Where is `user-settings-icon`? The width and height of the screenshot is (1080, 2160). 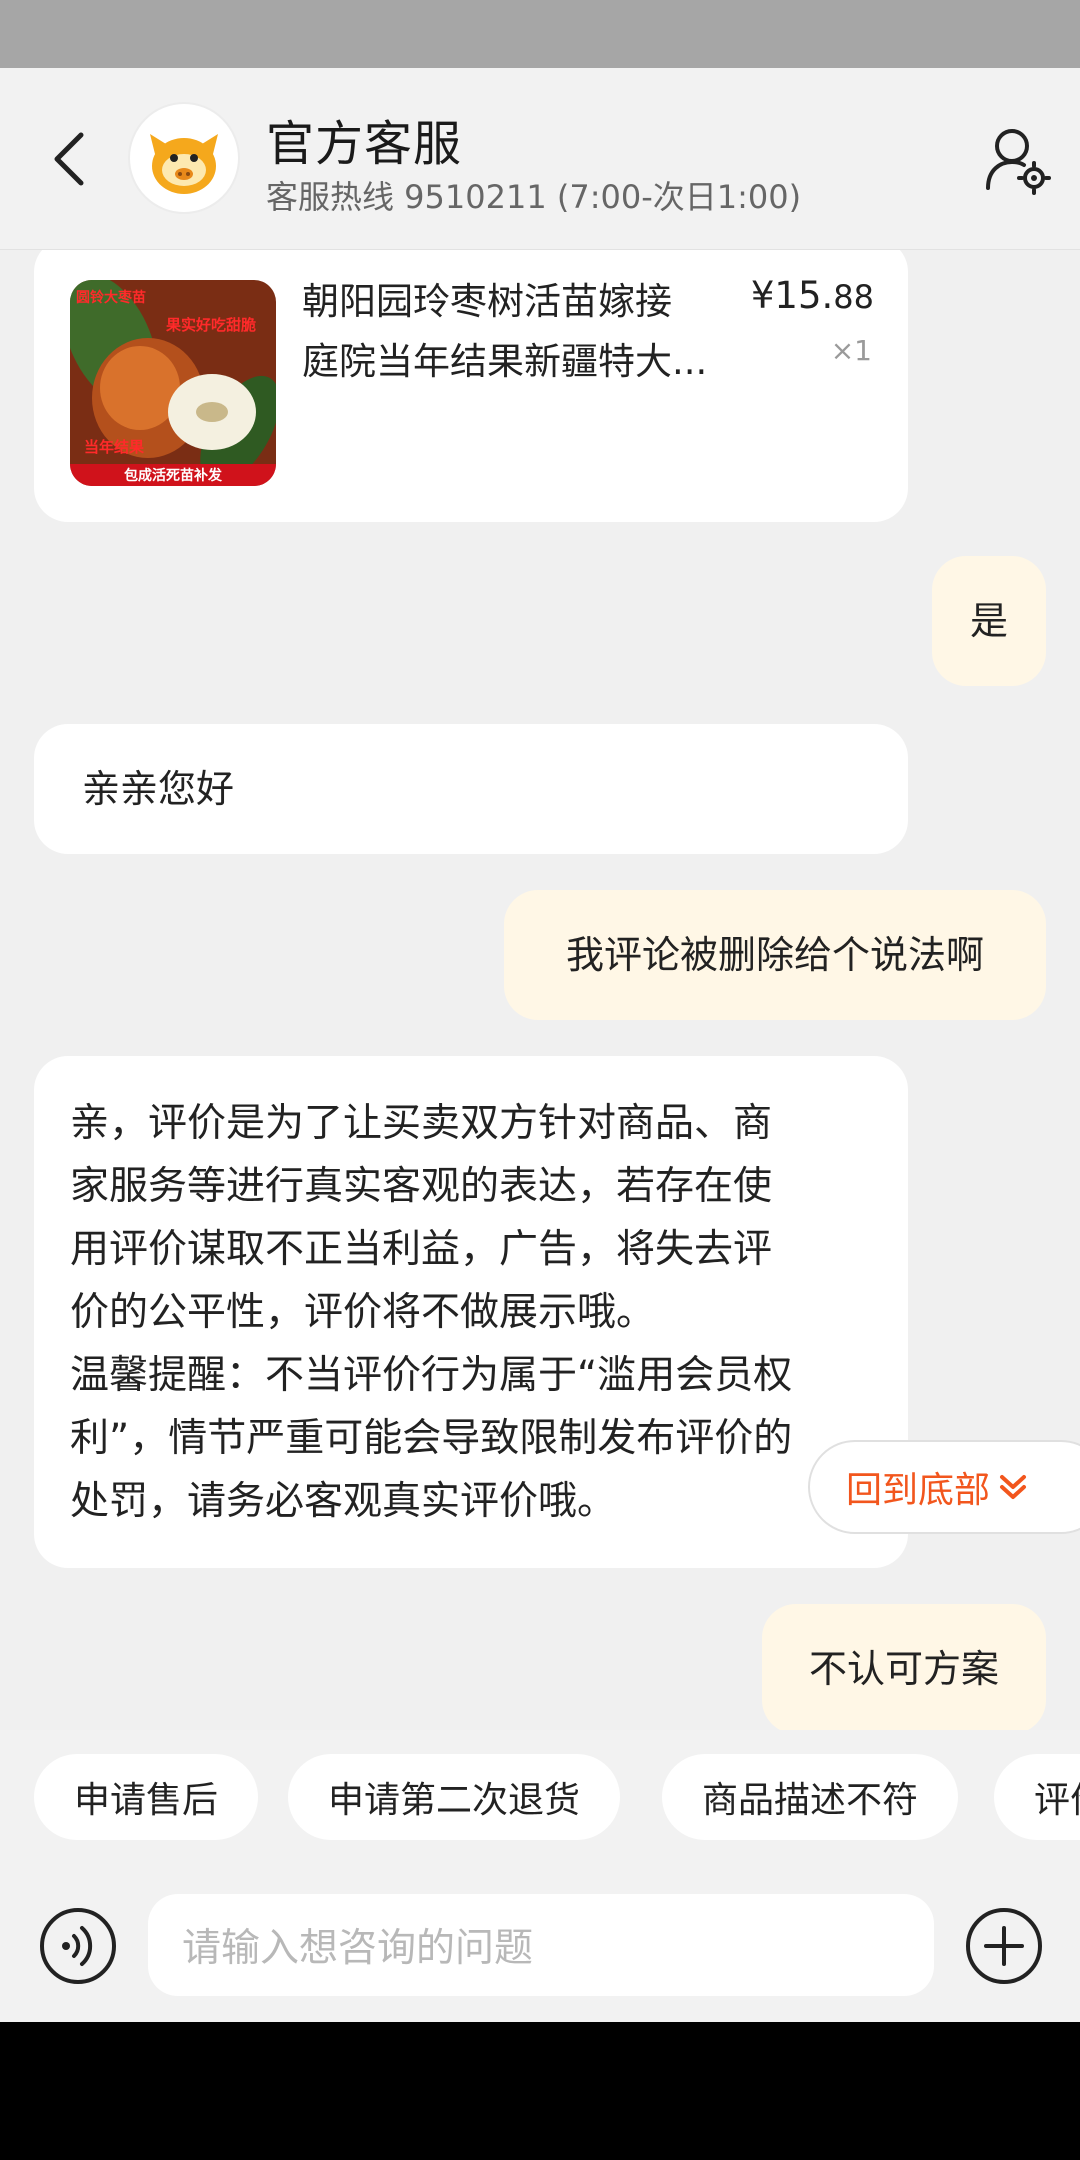 user-settings-icon is located at coordinates (1018, 162).